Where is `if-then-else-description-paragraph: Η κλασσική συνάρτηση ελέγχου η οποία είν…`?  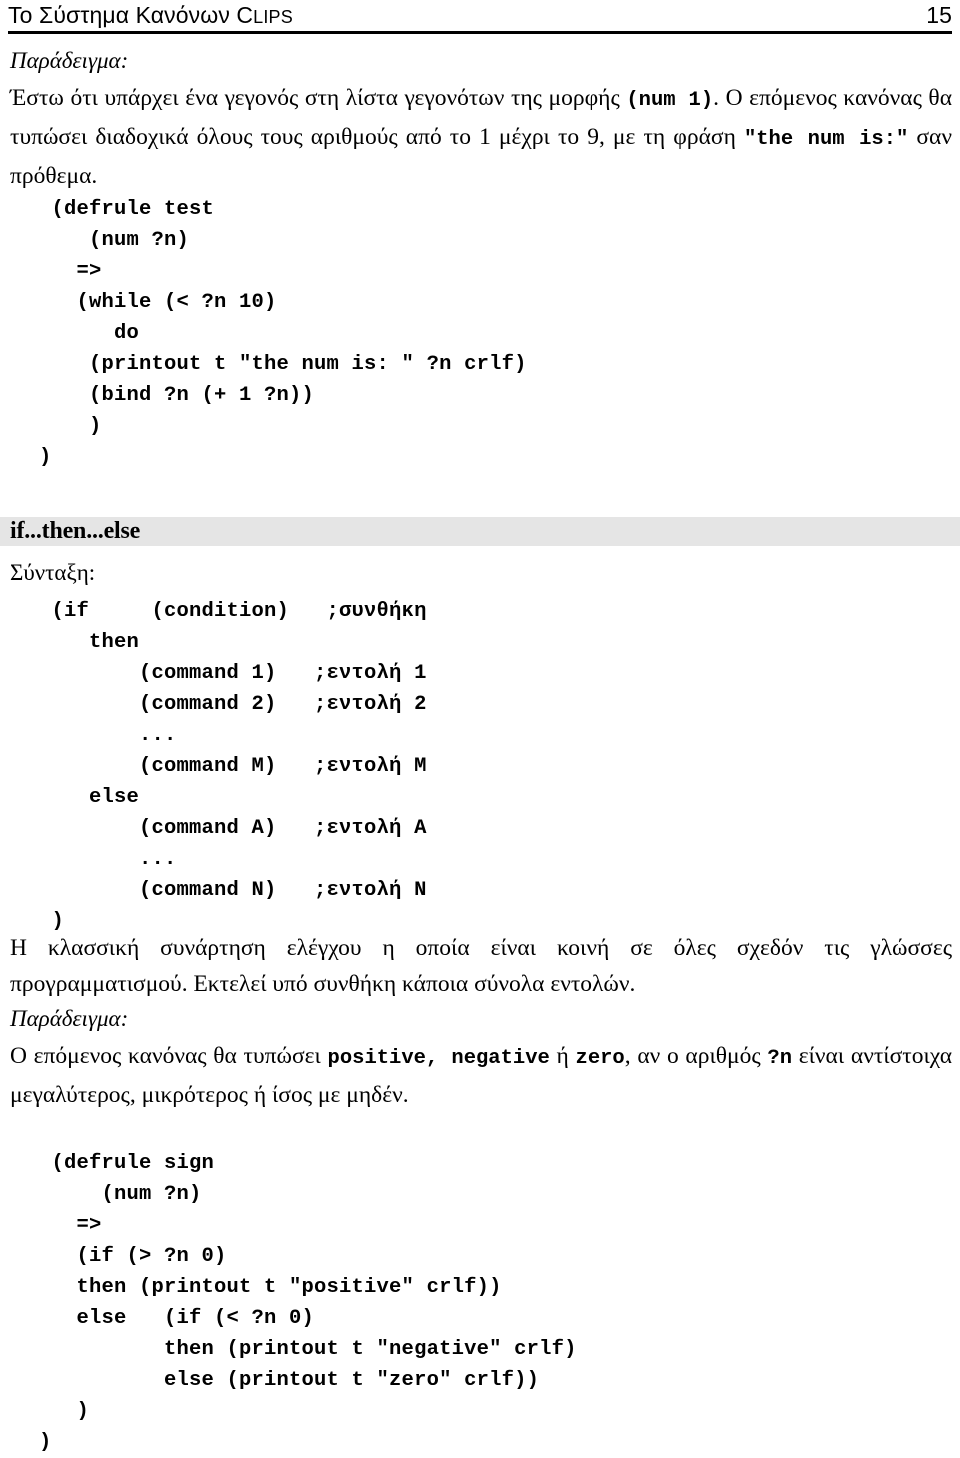
if-then-else-description-paragraph: Η κλασσική συνάρτηση ελέγχου η οποία είν… is located at coordinates (481, 966).